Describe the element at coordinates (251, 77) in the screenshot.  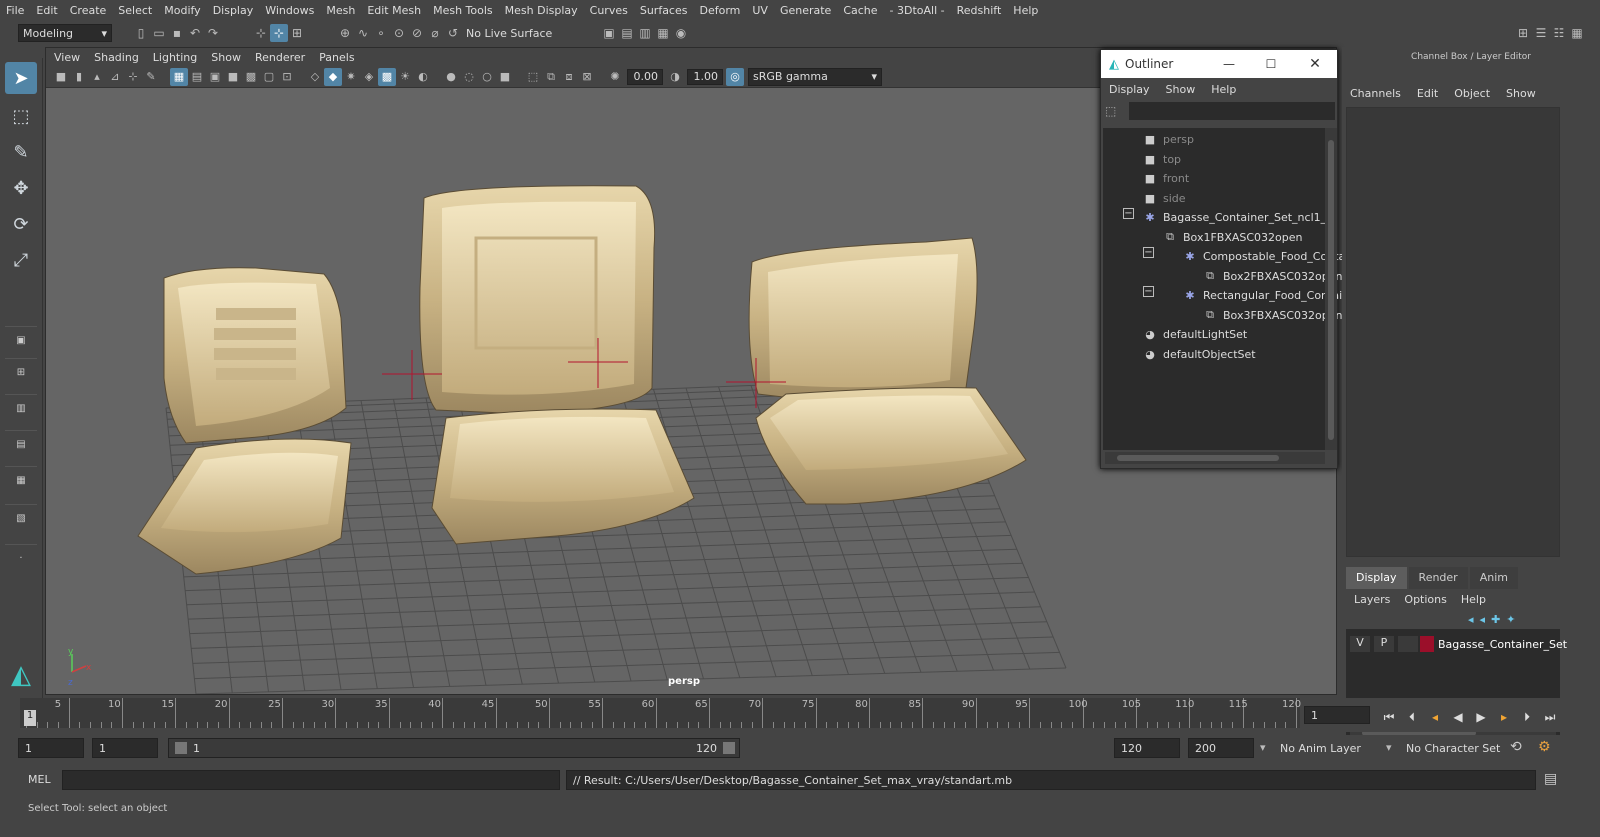
I see `field-chart-icon: ▩` at that location.